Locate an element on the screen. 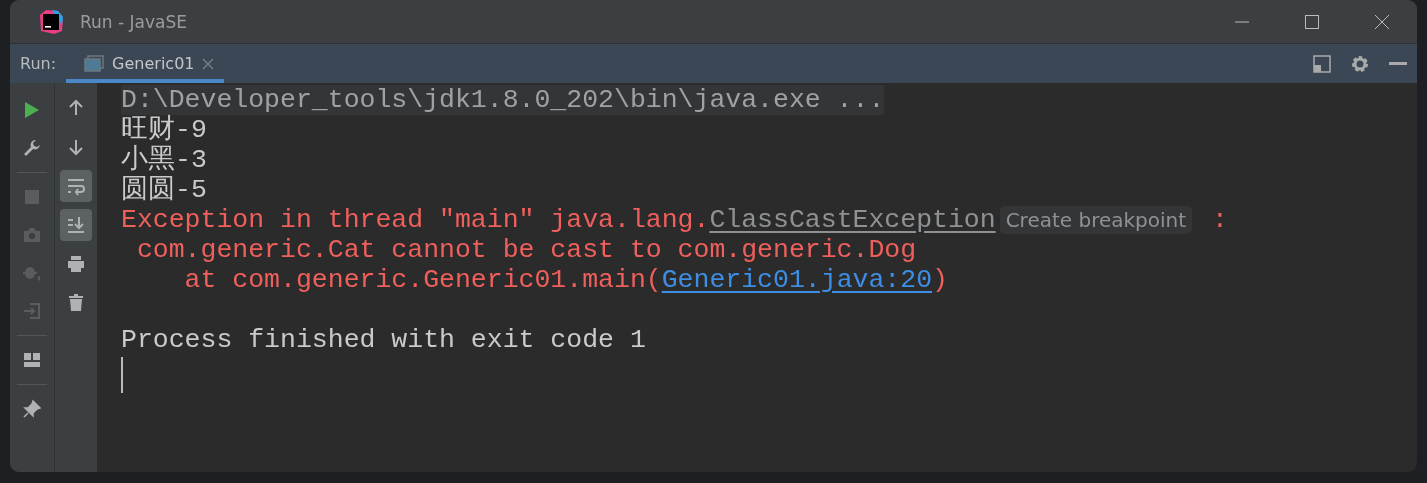 This screenshot has width=1427, height=483. run-label: Run: is located at coordinates (38, 63).